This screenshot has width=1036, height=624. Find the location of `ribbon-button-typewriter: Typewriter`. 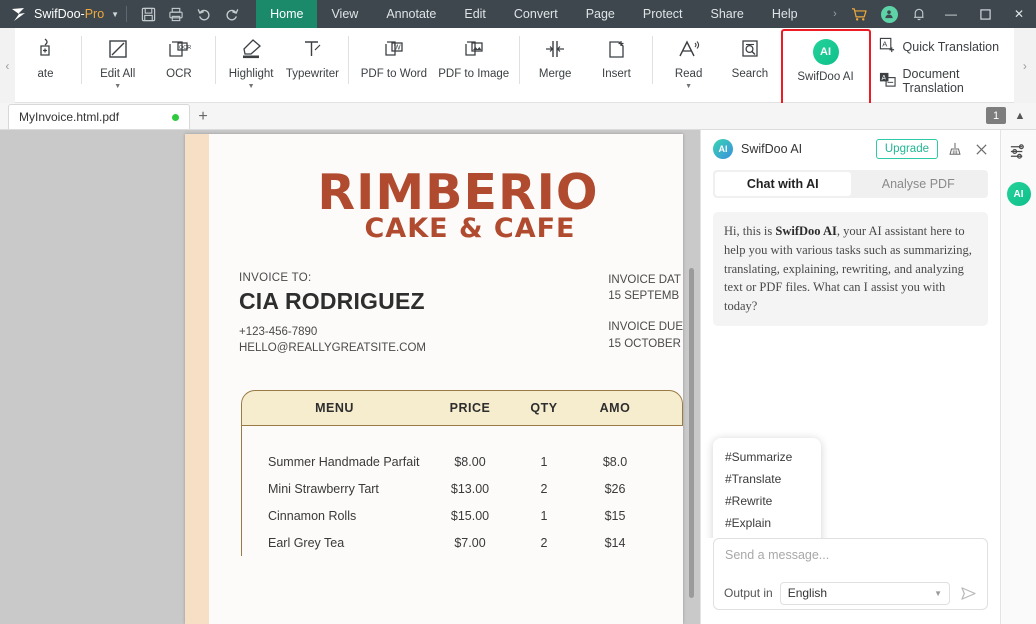

ribbon-button-typewriter: Typewriter is located at coordinates (312, 65).